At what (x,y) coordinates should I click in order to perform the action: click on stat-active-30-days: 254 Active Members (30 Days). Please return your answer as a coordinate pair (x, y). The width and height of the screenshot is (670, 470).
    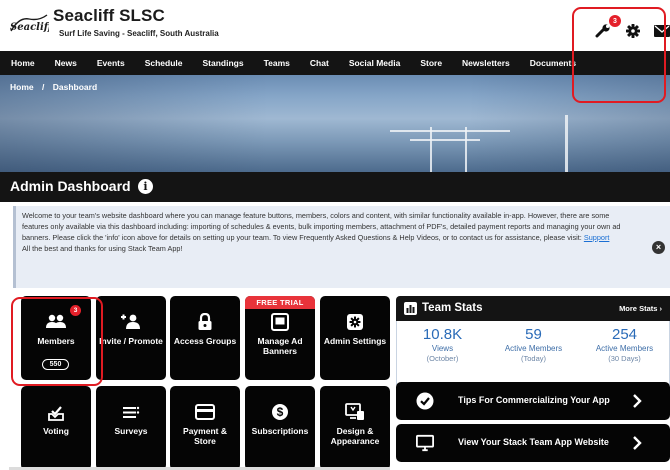
    Looking at the image, I should click on (624, 345).